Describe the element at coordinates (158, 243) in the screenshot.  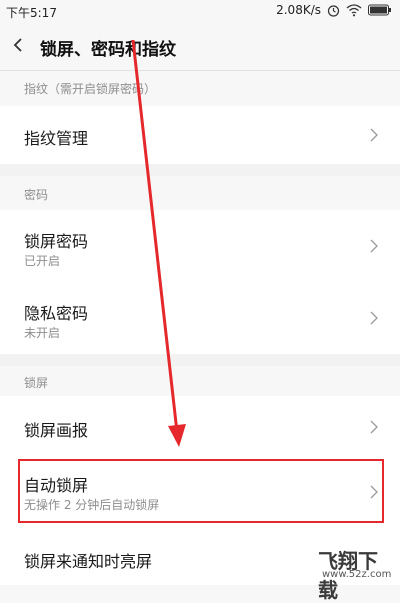
I see `annotation-arrow` at that location.